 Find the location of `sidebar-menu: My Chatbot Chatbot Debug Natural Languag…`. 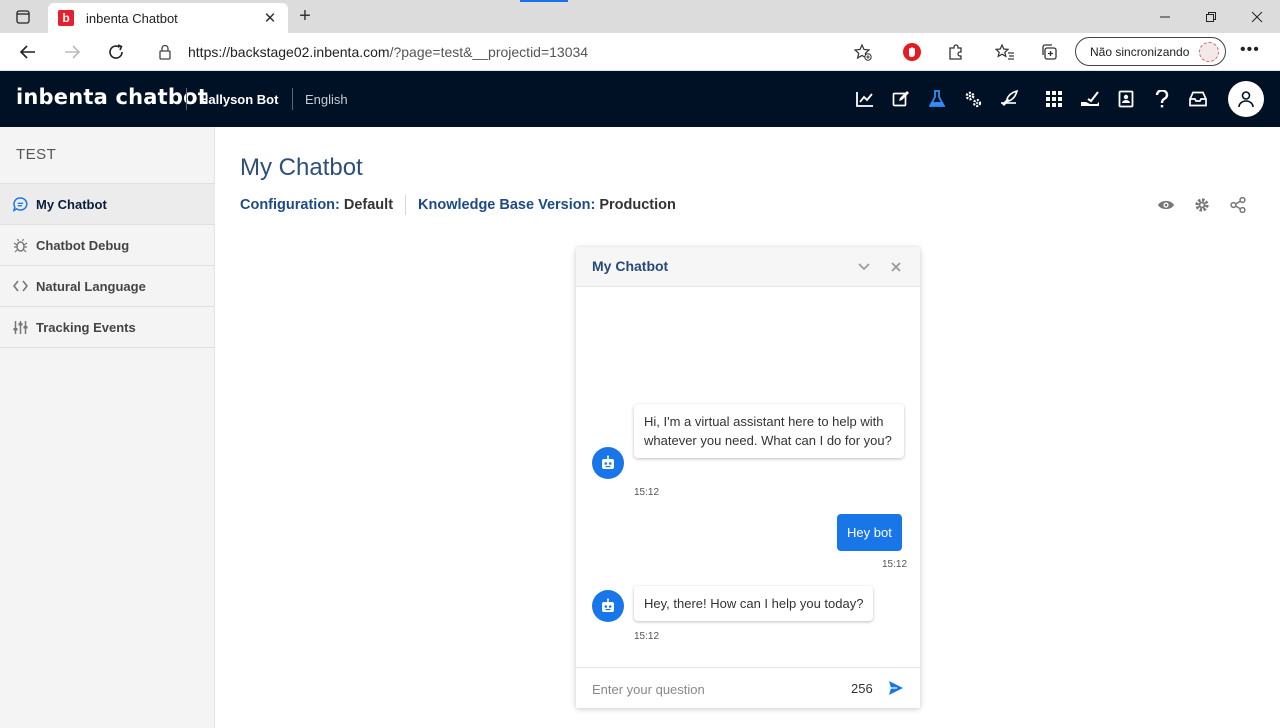

sidebar-menu: My Chatbot Chatbot Debug Natural Languag… is located at coordinates (107, 265).